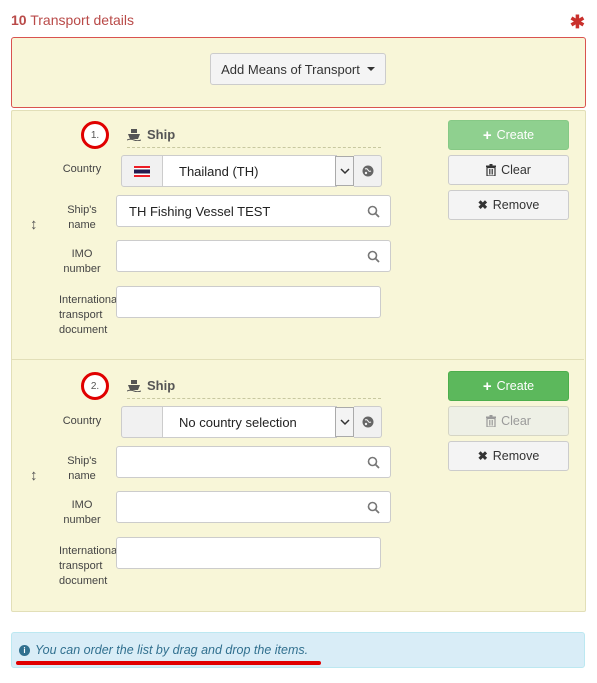 Image resolution: width=597 pixels, height=683 pixels. I want to click on country-flag, so click(142, 171).